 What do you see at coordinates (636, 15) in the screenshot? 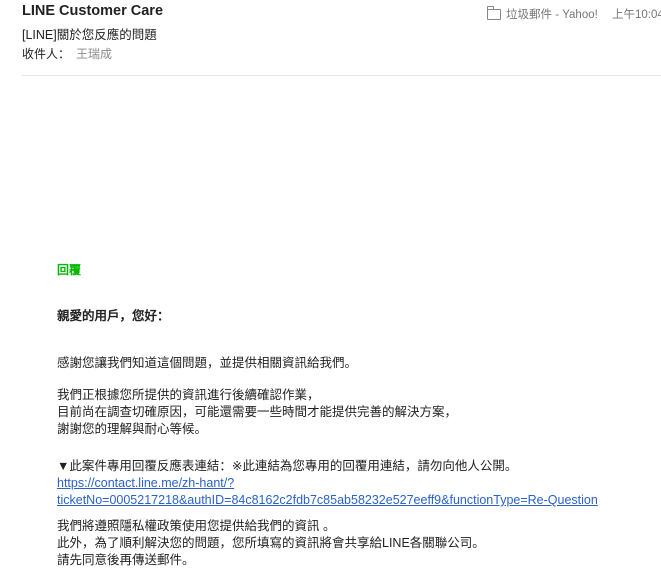
I see `received-time: 上午10:04` at bounding box center [636, 15].